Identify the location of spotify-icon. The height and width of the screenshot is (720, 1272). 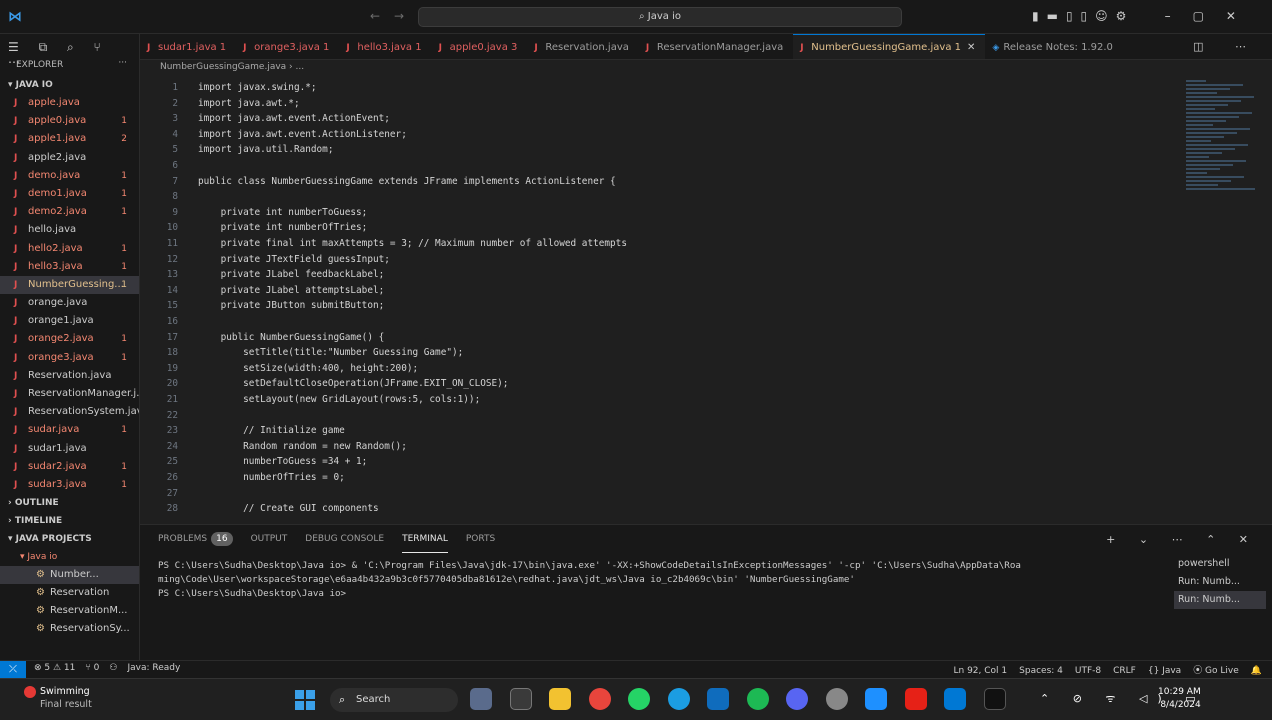
(757, 699).